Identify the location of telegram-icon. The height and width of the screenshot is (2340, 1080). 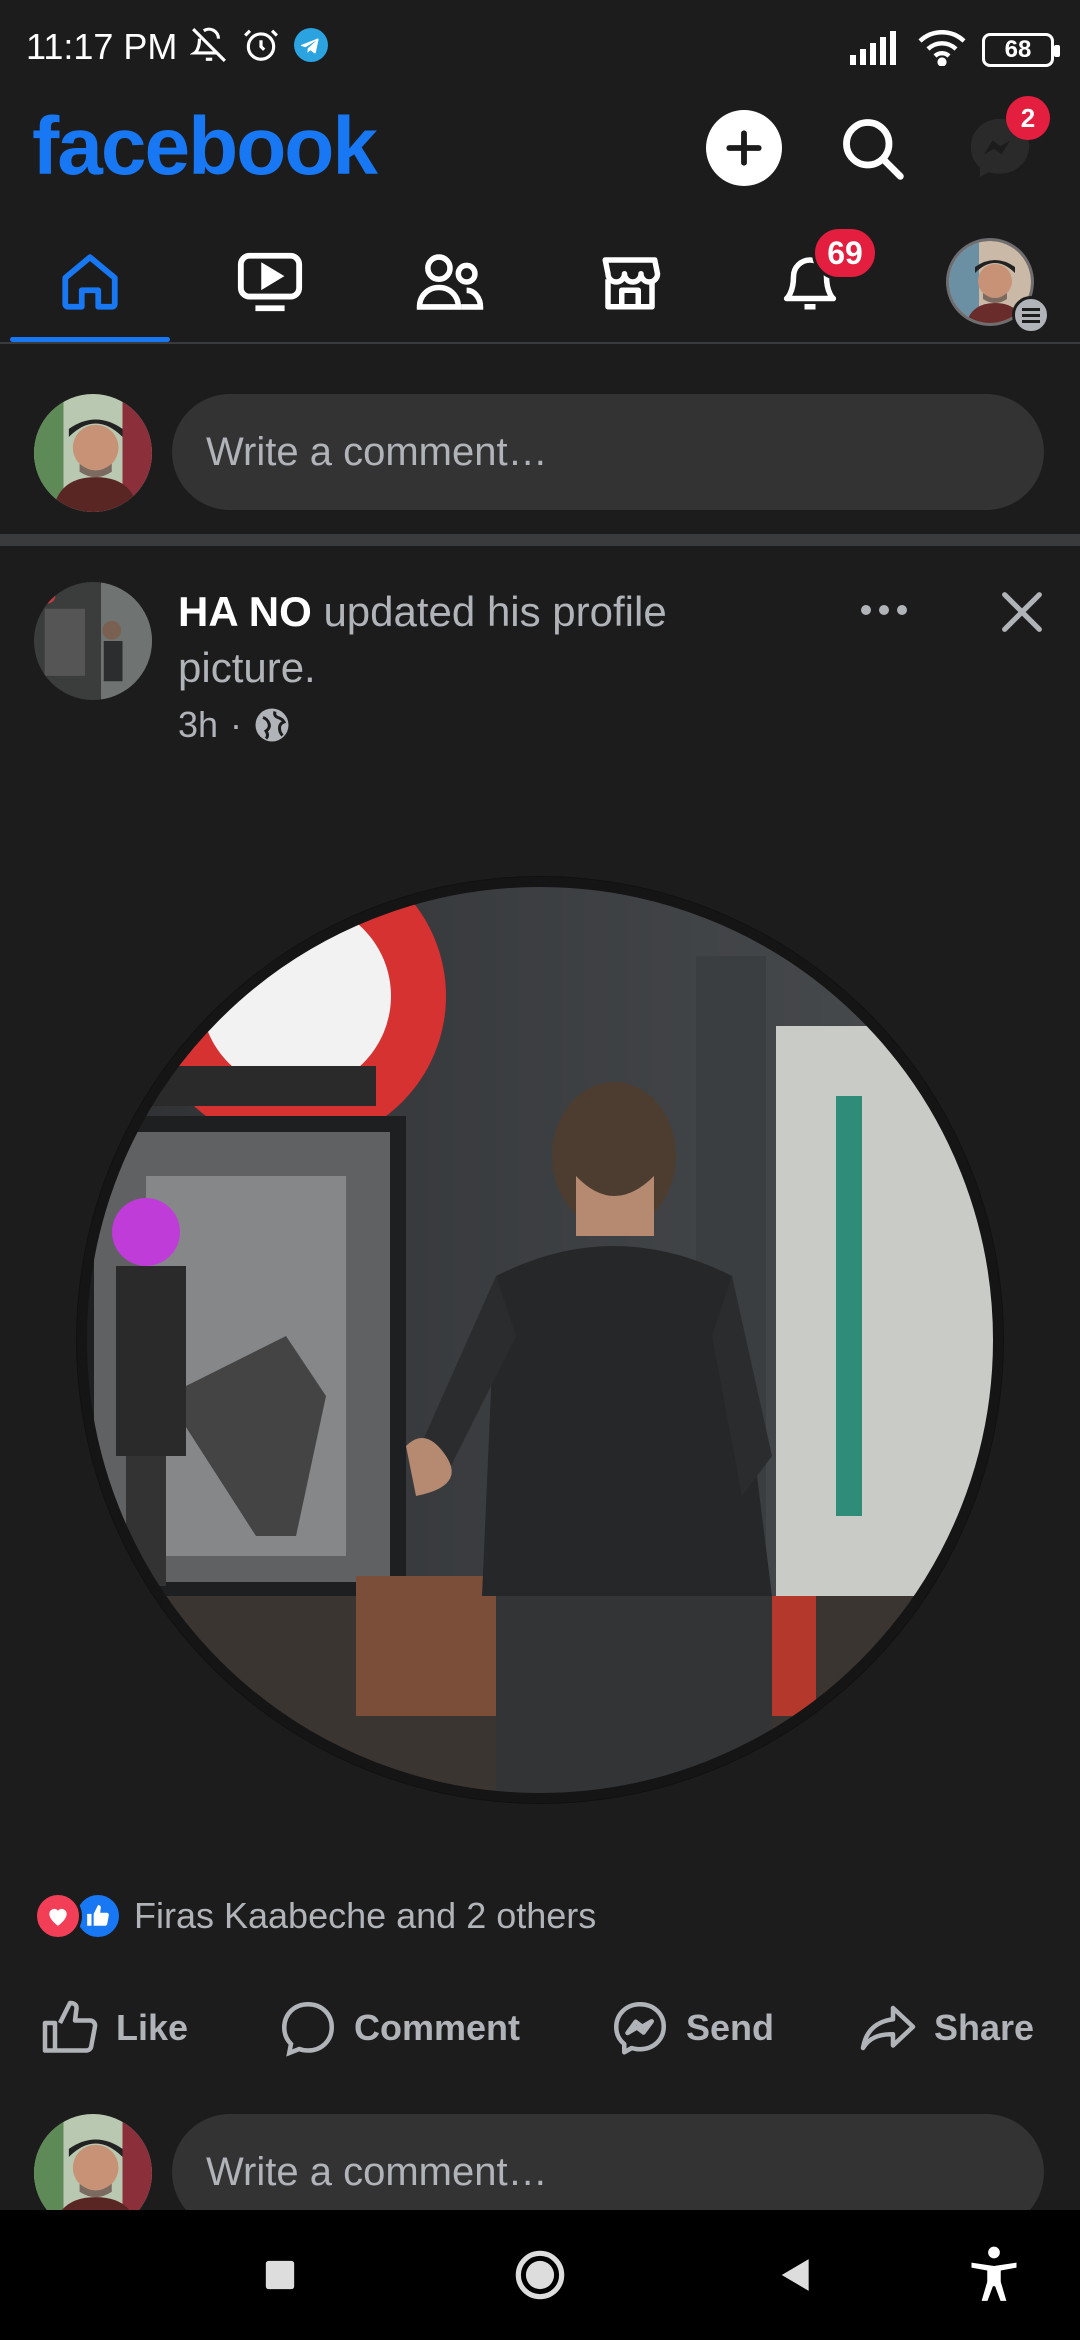
(311, 47).